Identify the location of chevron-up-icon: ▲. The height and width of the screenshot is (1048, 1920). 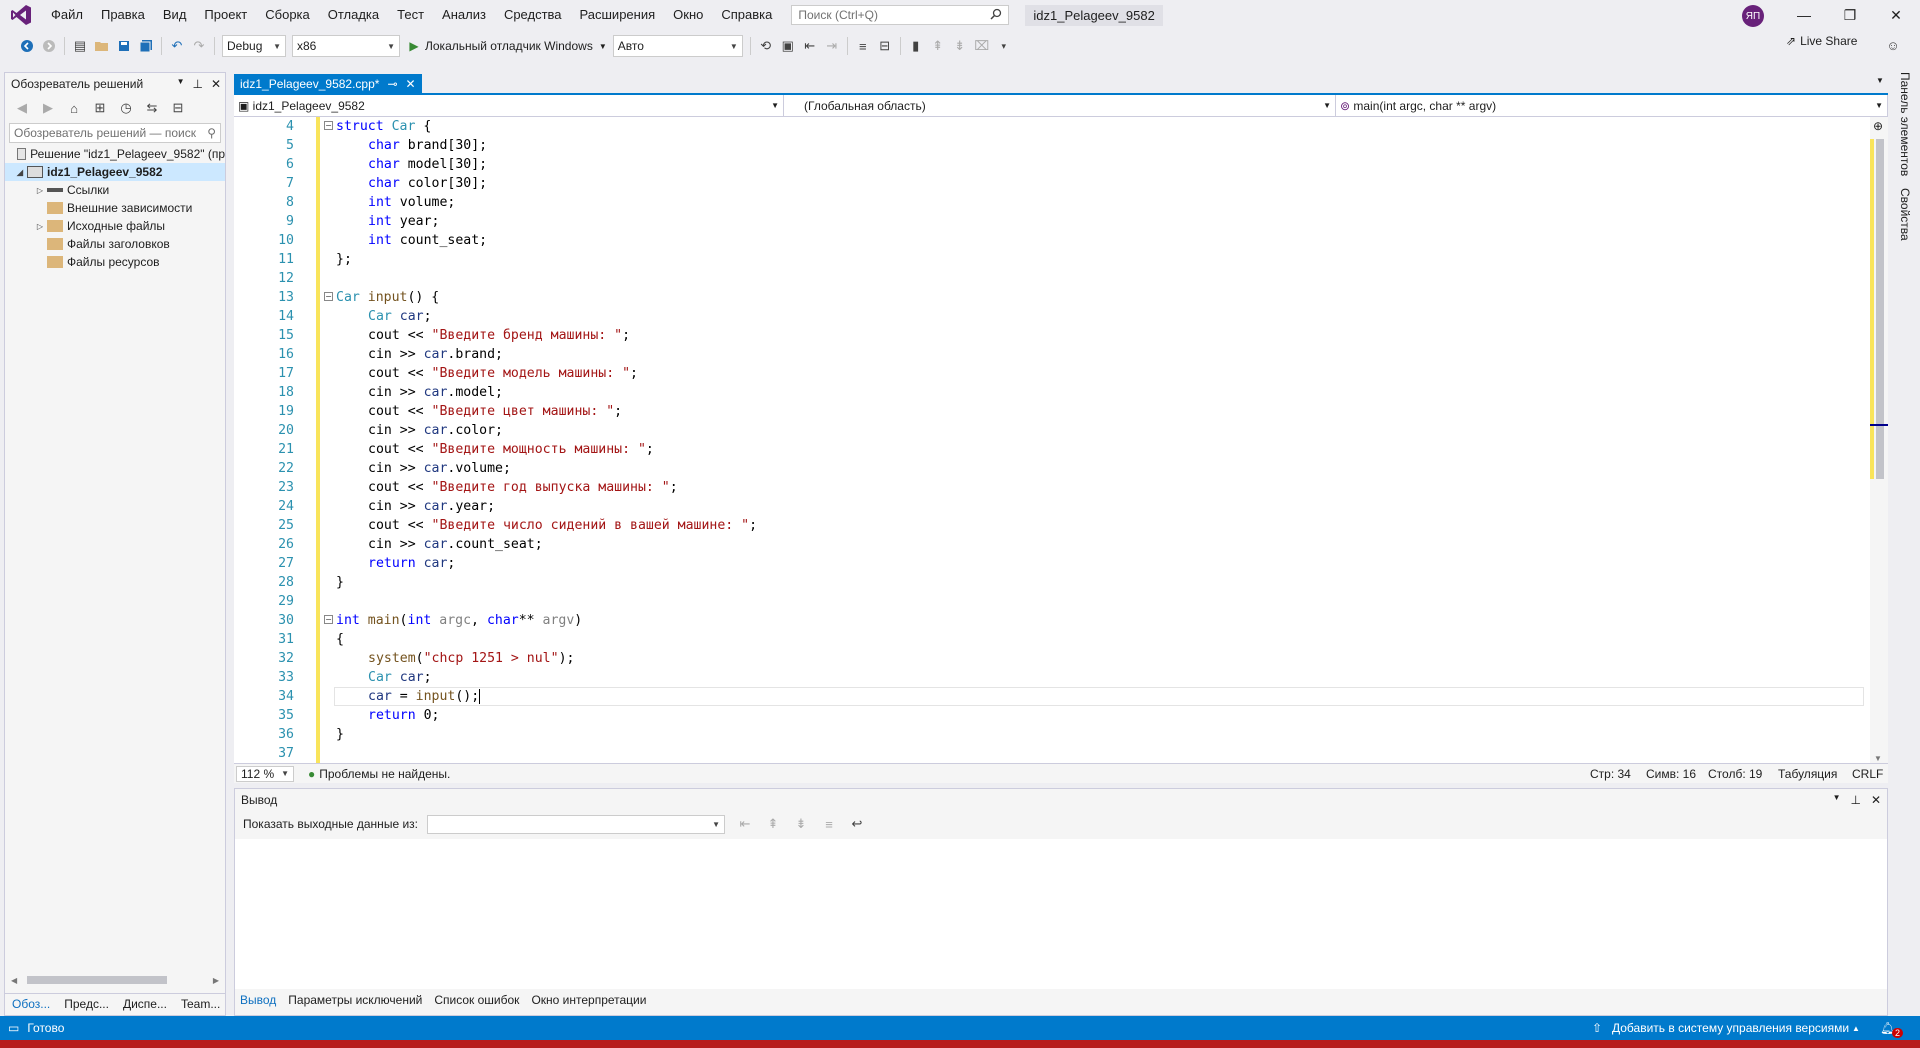
(1856, 1028).